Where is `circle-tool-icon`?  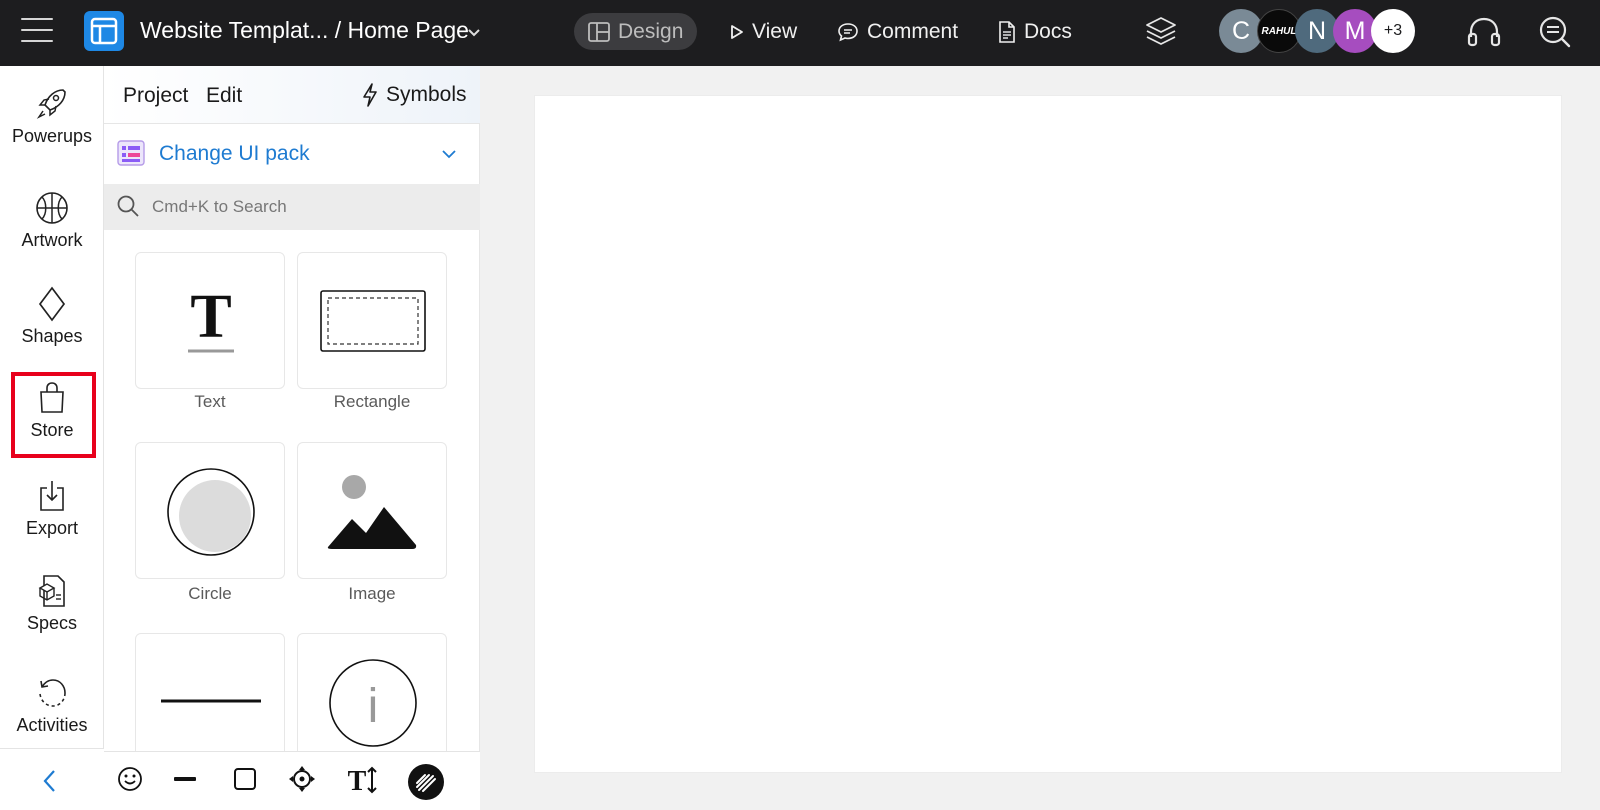
circle-tool-icon is located at coordinates (211, 512).